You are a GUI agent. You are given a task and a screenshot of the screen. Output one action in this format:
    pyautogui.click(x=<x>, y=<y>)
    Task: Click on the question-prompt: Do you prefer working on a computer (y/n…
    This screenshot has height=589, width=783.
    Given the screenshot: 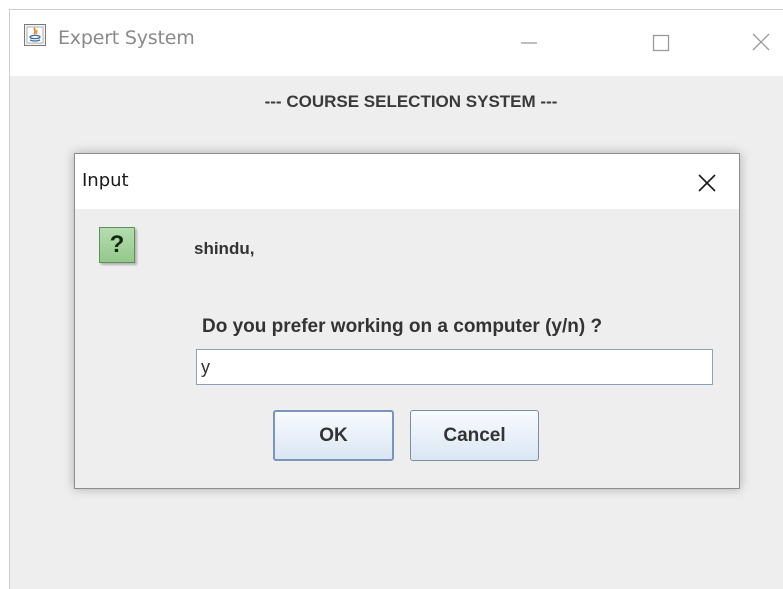 What is the action you would take?
    pyautogui.click(x=402, y=326)
    